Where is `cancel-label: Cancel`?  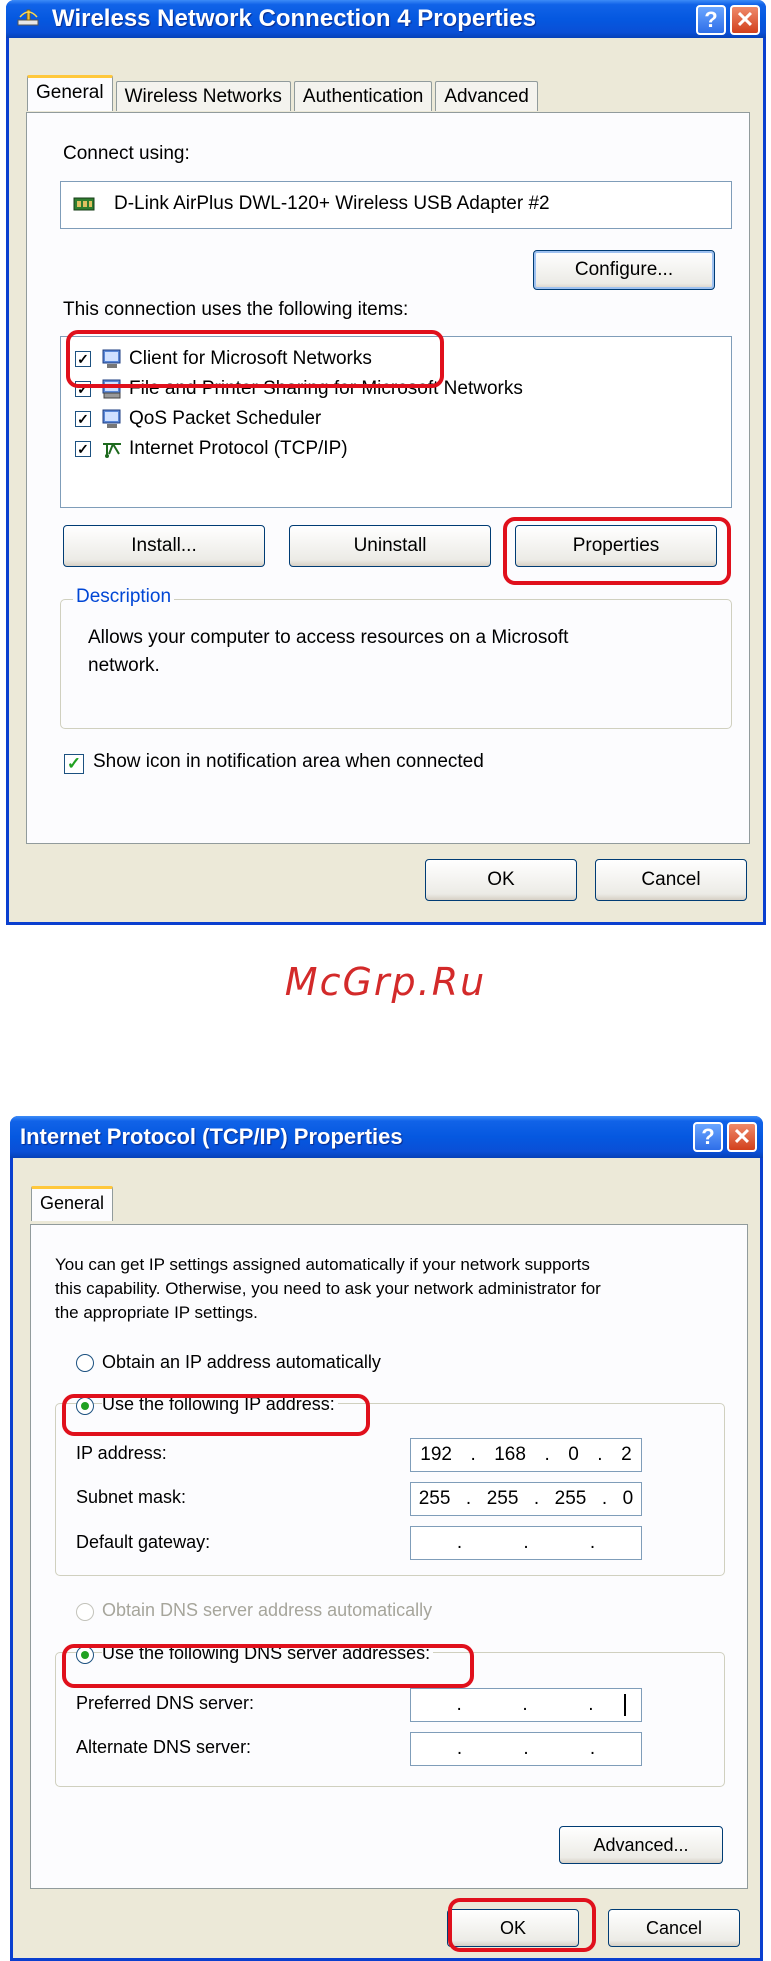
cancel-label: Cancel is located at coordinates (674, 1927).